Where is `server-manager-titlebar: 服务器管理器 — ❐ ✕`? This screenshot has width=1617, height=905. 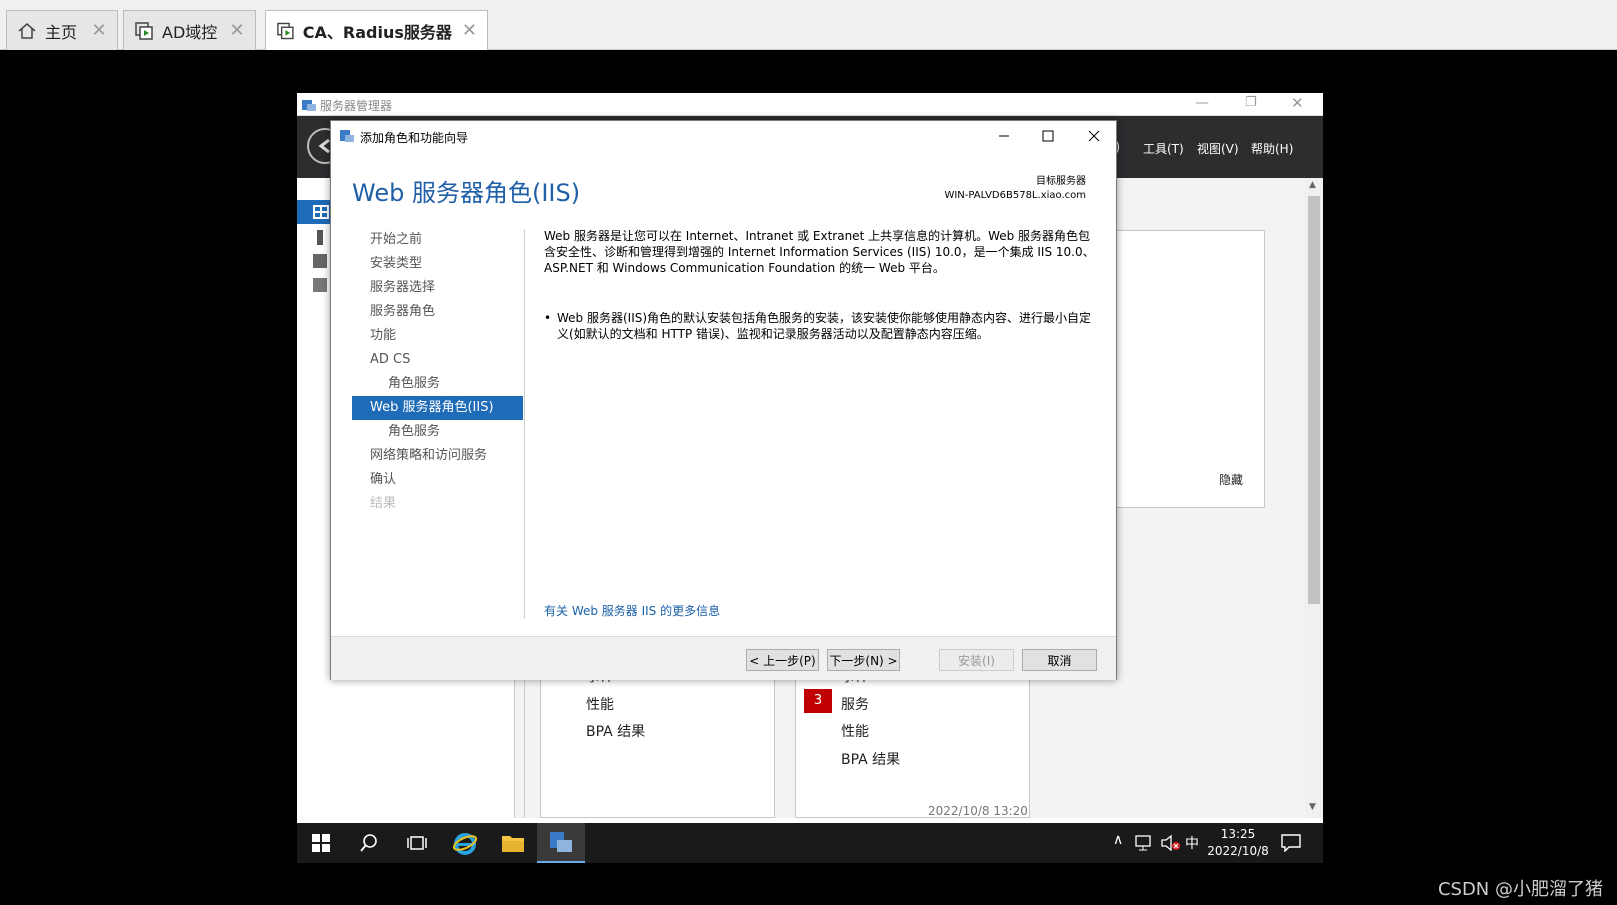
server-manager-titlebar: 服务器管理器 — ❐ ✕ is located at coordinates (810, 104).